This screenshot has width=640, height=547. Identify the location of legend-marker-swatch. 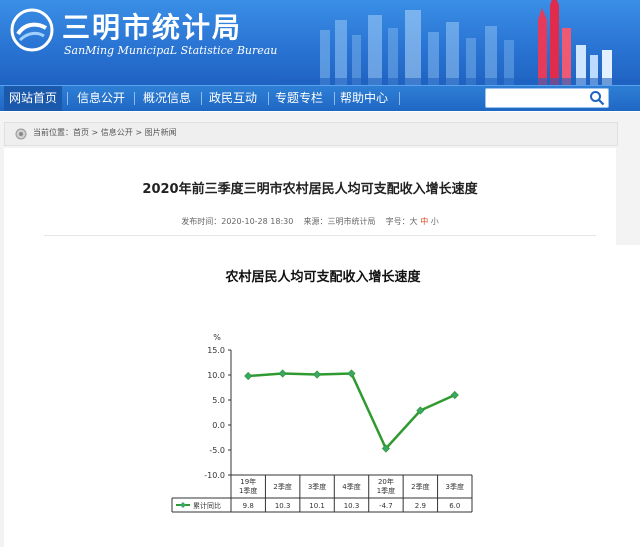
(183, 505).